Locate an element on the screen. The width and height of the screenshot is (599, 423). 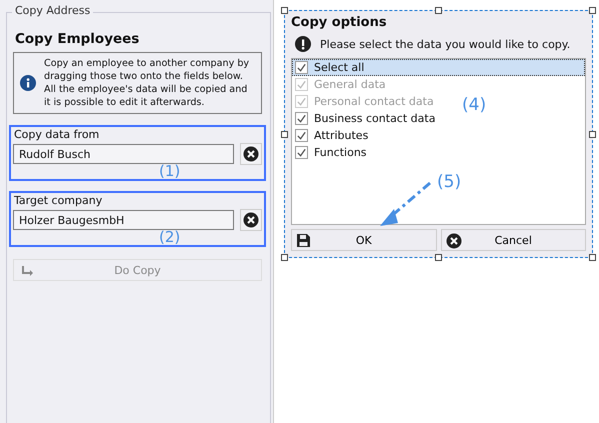
ok-button: OK is located at coordinates (363, 240).